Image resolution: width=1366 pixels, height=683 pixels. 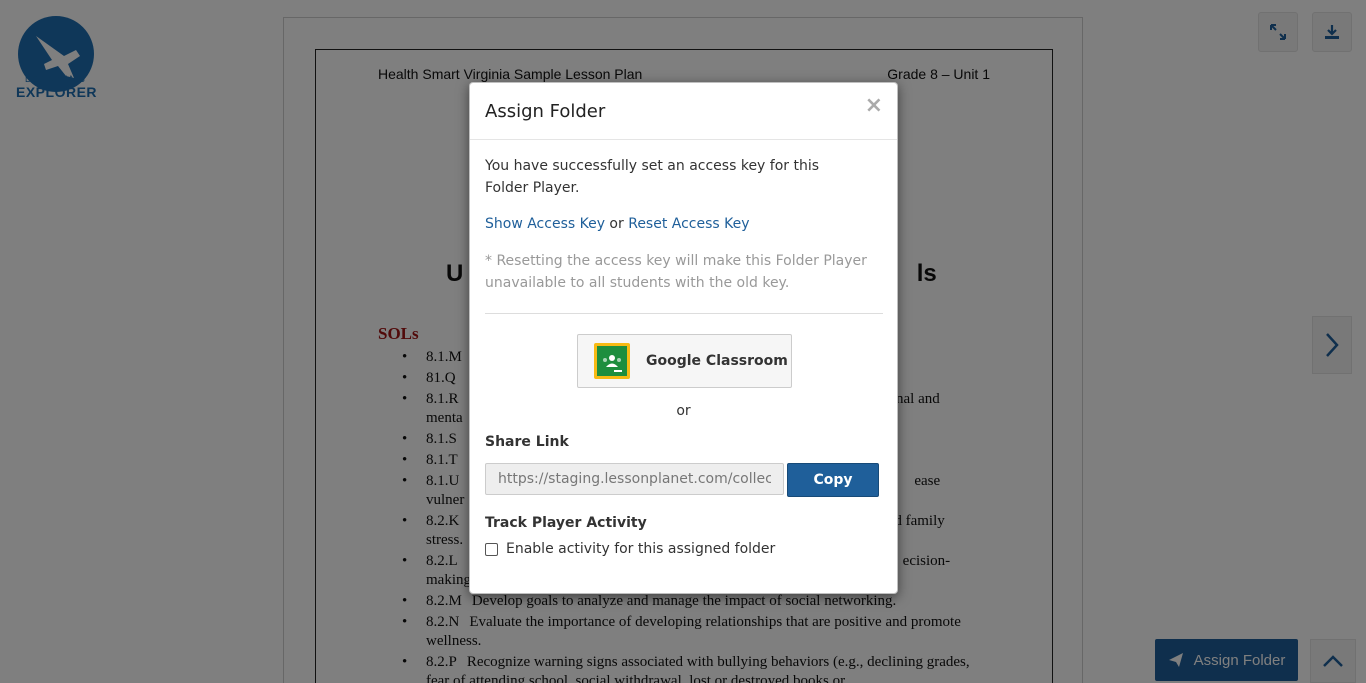 What do you see at coordinates (641, 549) in the screenshot?
I see `enable-activity-label: Enable activity for this assigned folder` at bounding box center [641, 549].